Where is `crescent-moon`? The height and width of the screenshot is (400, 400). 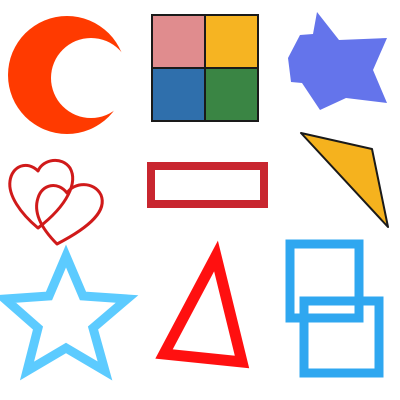 crescent-moon is located at coordinates (67, 75).